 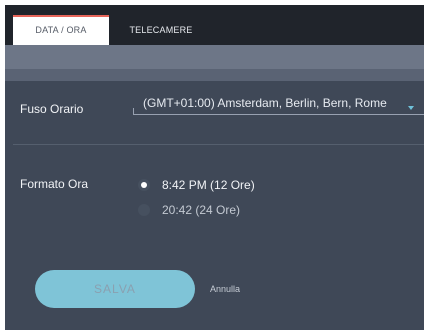 I want to click on radio-option-12h: 8:42 PM (12 Ore), so click(x=218, y=186).